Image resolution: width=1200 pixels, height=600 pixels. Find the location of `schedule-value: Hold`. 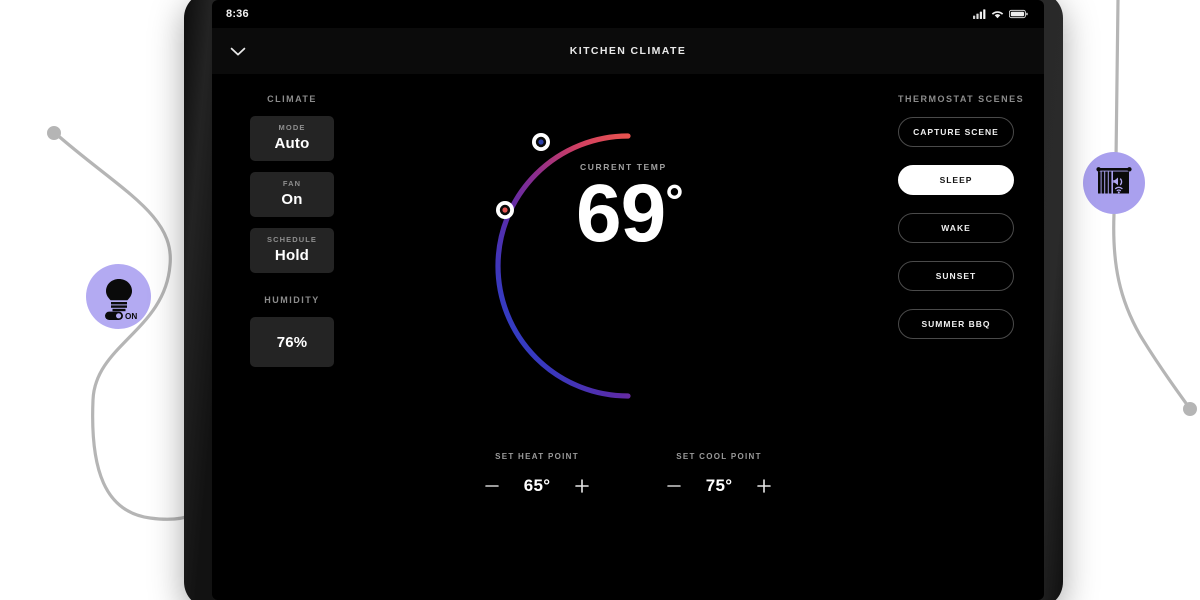

schedule-value: Hold is located at coordinates (292, 255).